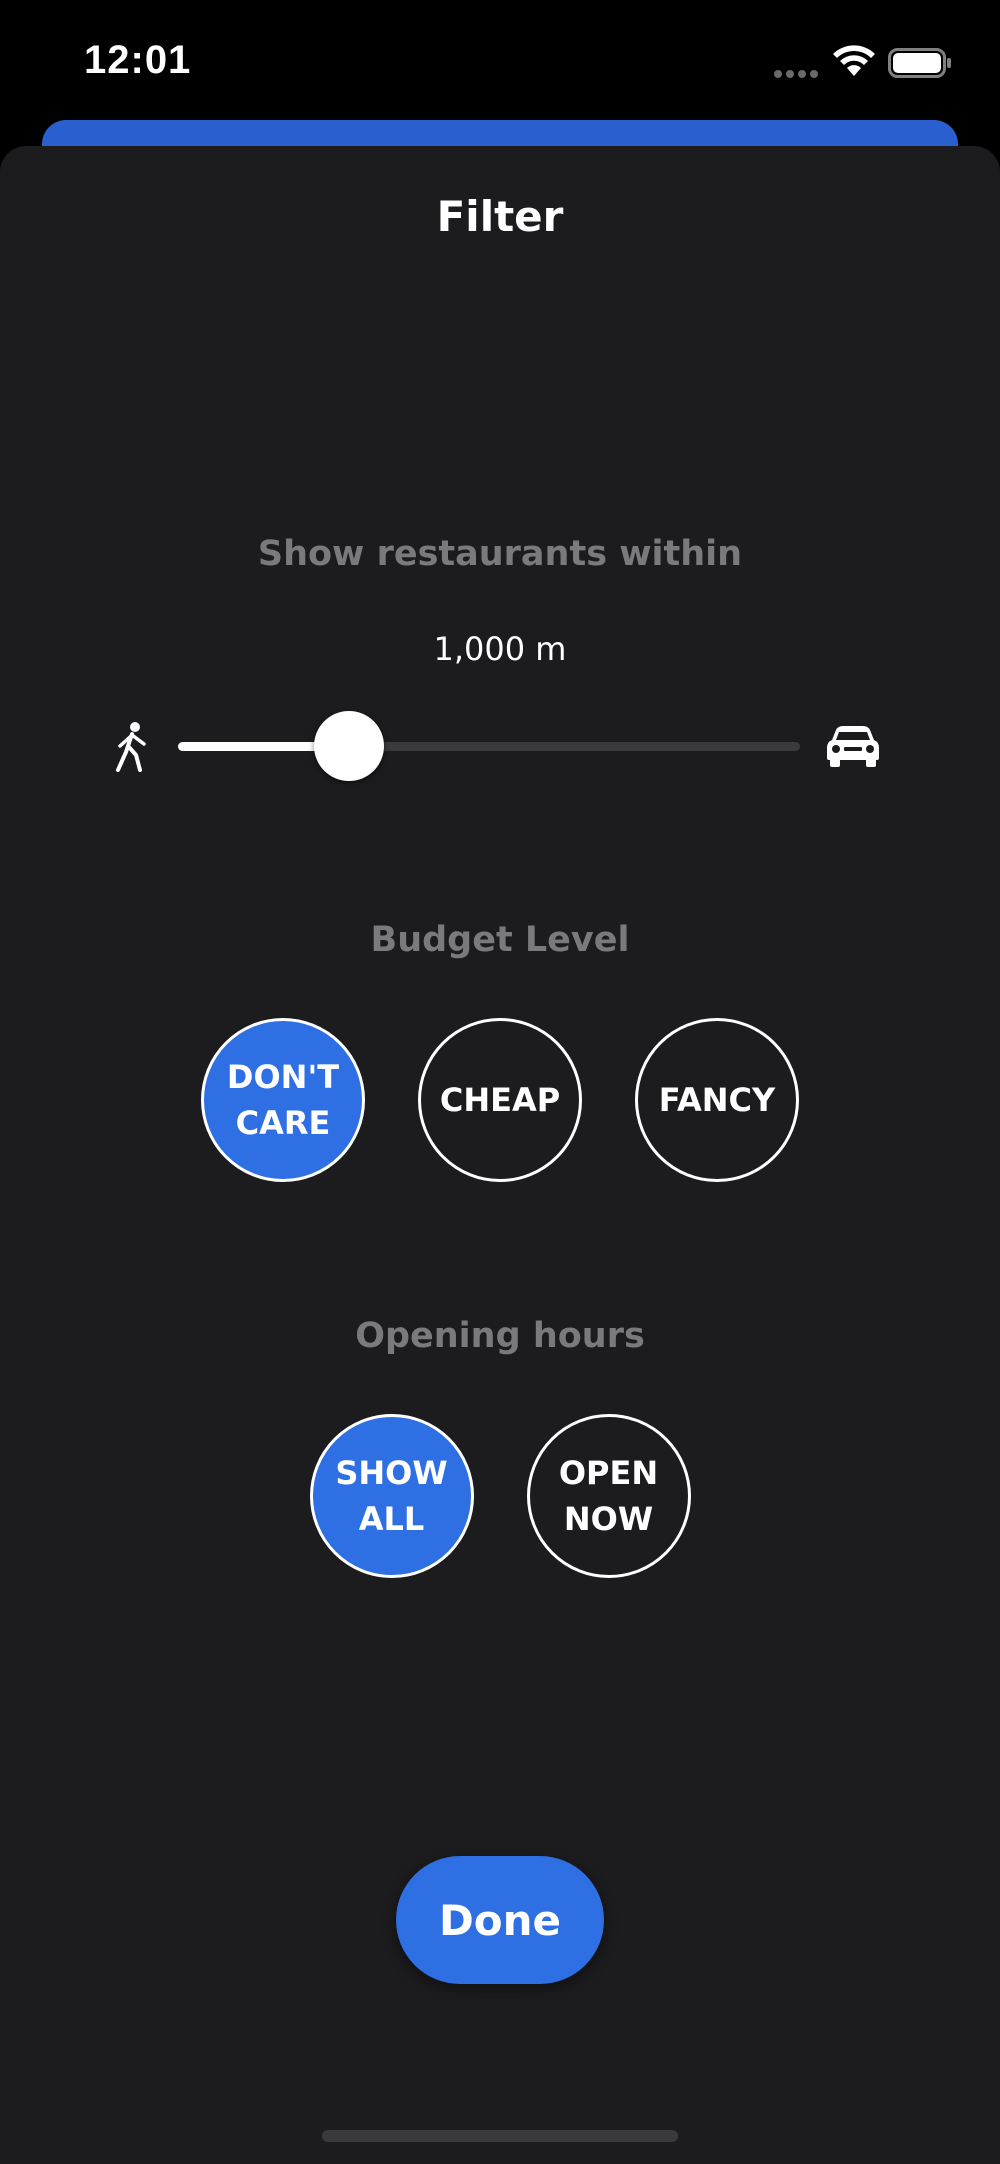 The height and width of the screenshot is (2164, 1000). I want to click on slider-thumb, so click(349, 746).